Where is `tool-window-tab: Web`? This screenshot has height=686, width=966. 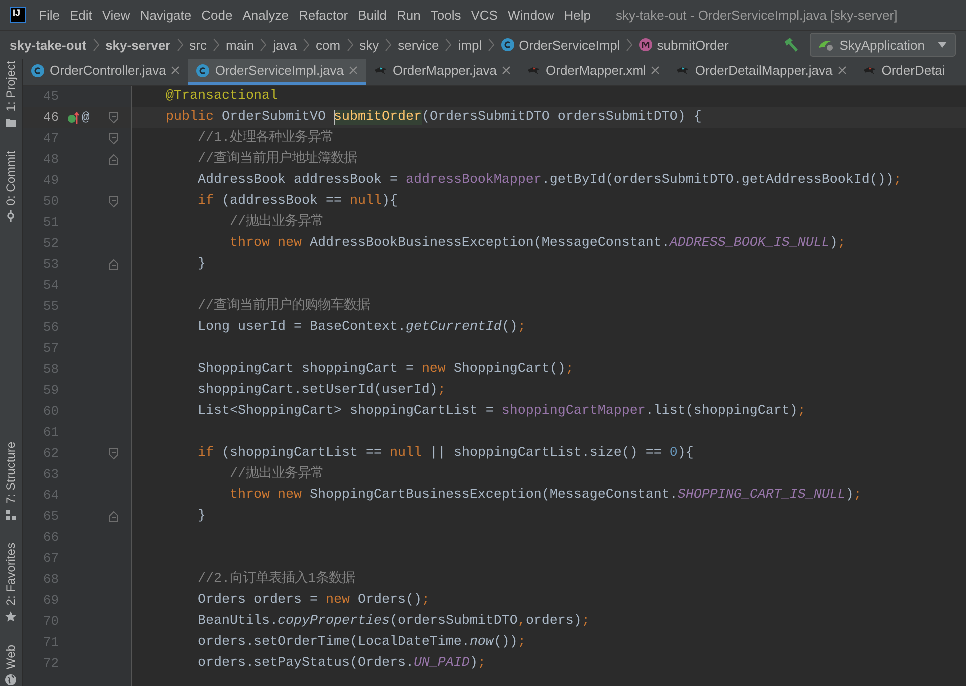
tool-window-tab: Web is located at coordinates (11, 656).